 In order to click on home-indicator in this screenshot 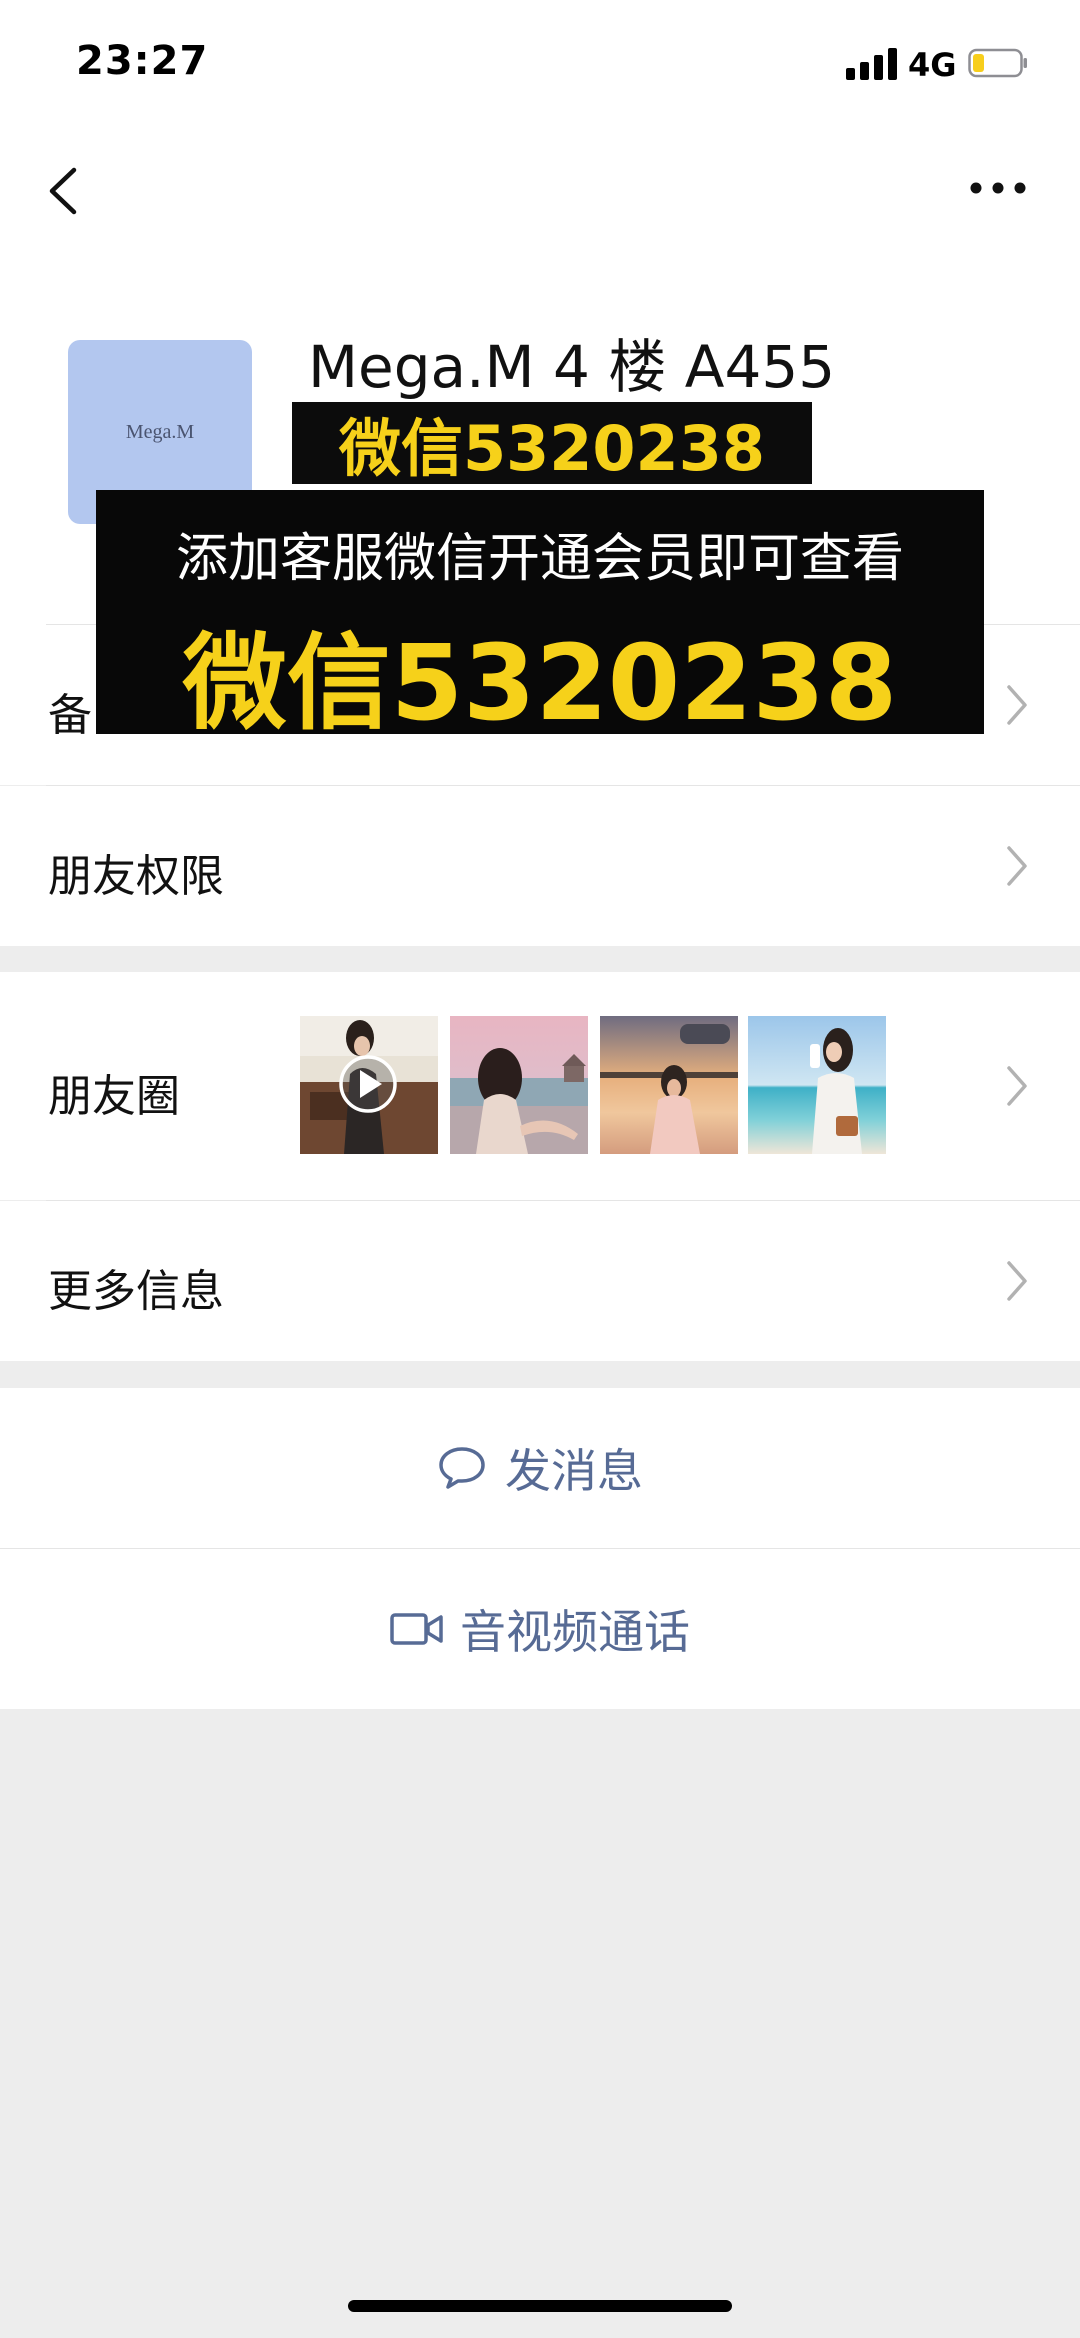, I will do `click(540, 2306)`.